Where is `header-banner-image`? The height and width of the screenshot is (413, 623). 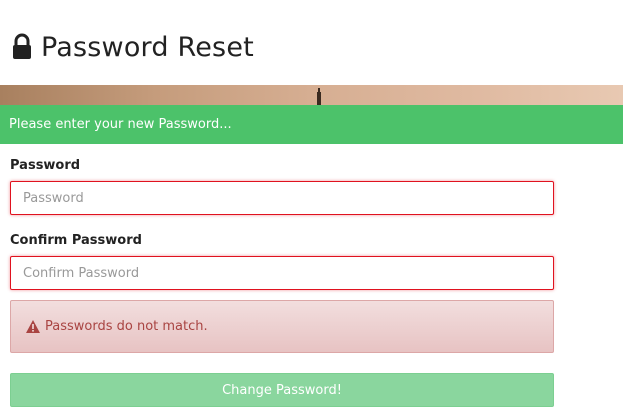 header-banner-image is located at coordinates (311, 95).